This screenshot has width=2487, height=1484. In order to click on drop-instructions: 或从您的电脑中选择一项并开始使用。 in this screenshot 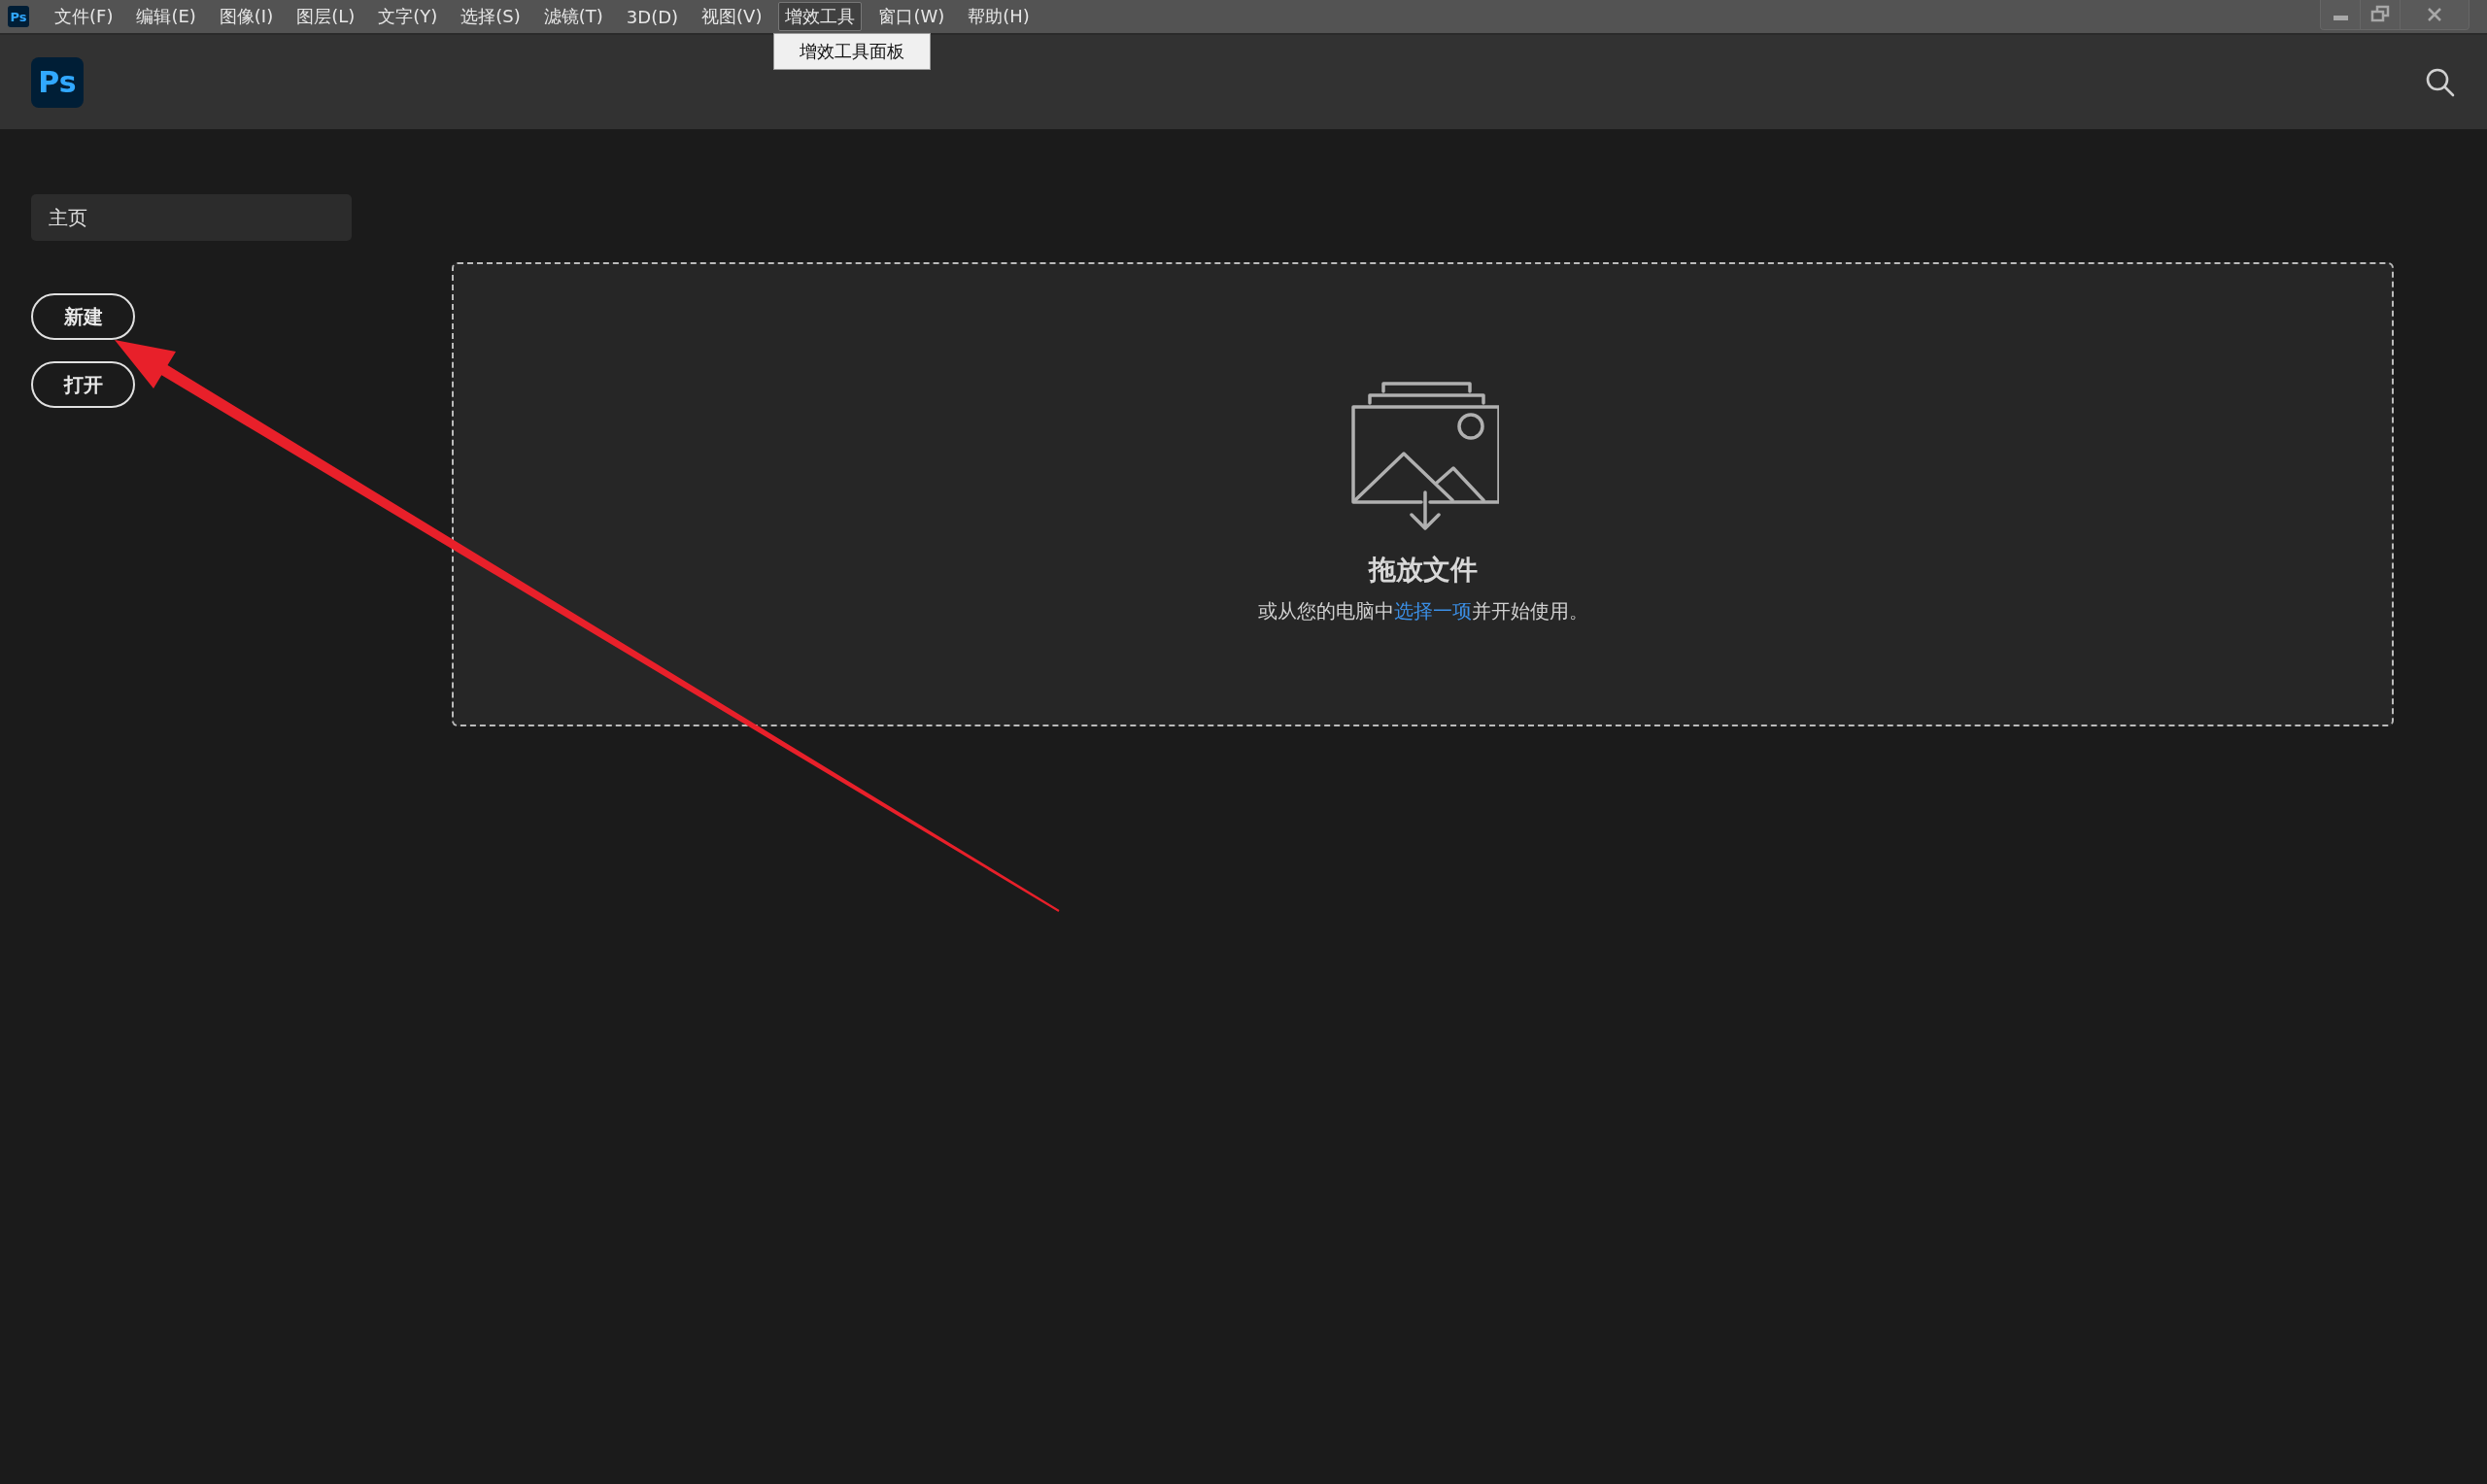, I will do `click(1422, 611)`.